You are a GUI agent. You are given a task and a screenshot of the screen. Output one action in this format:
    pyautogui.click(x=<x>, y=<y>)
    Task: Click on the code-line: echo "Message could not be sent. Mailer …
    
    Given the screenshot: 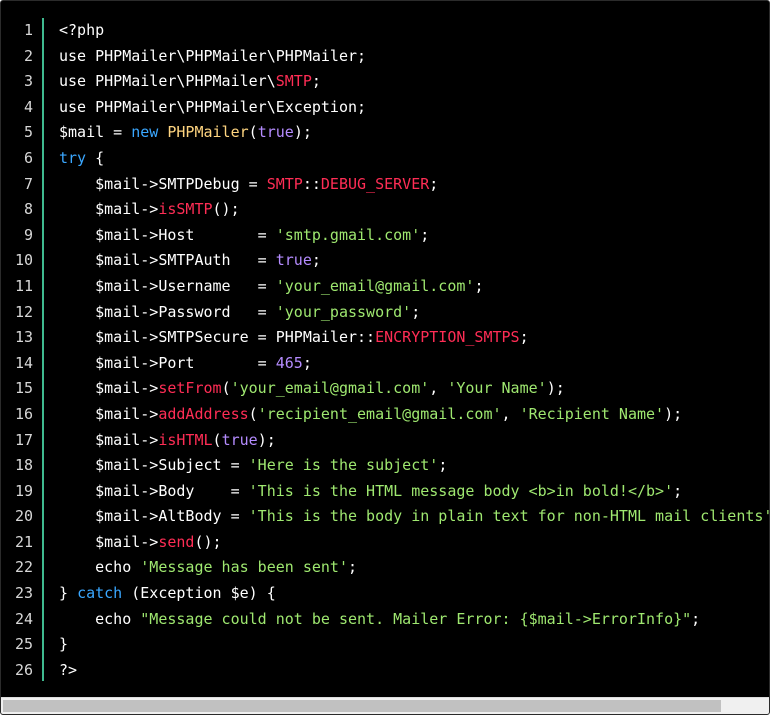 What is the action you would take?
    pyautogui.click(x=414, y=620)
    